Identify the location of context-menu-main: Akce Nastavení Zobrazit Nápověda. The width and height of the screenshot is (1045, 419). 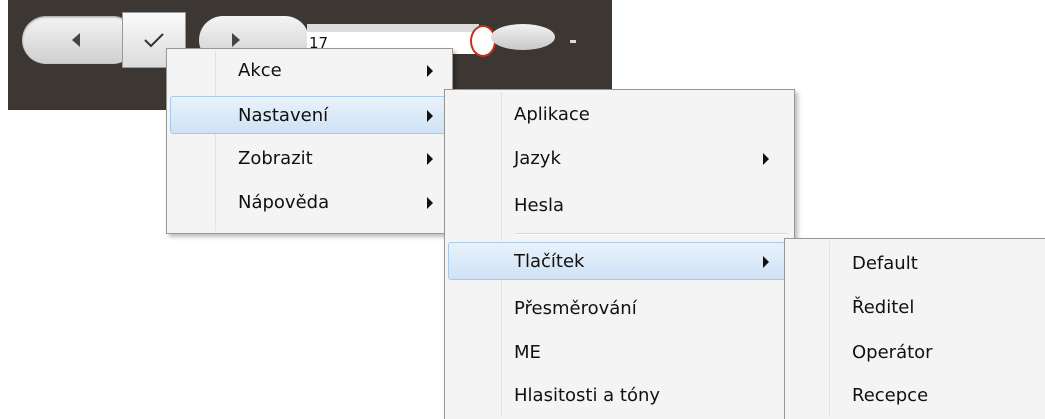
(309, 141).